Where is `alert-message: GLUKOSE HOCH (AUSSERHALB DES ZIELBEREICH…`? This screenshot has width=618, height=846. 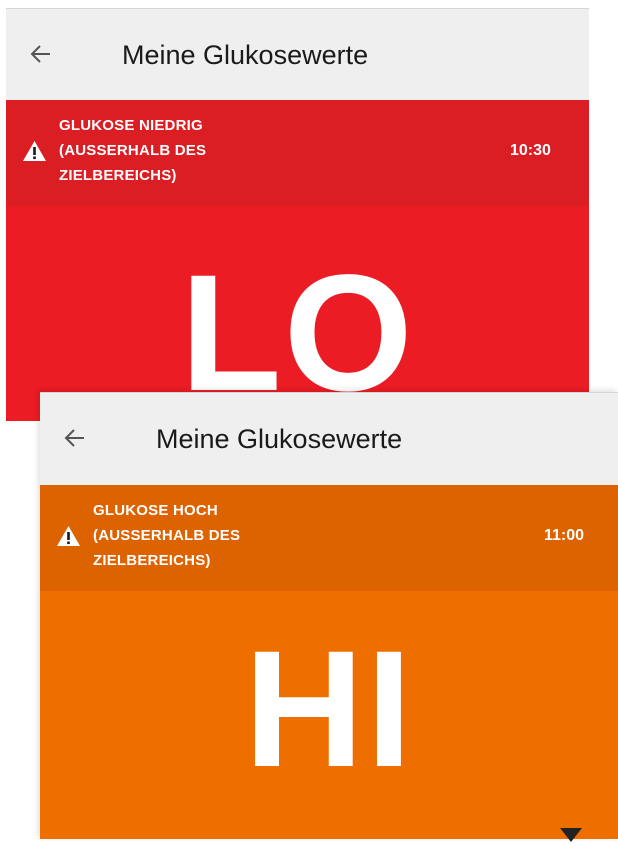 alert-message: GLUKOSE HOCH (AUSSERHALB DES ZIELBEREICH… is located at coordinates (223, 535).